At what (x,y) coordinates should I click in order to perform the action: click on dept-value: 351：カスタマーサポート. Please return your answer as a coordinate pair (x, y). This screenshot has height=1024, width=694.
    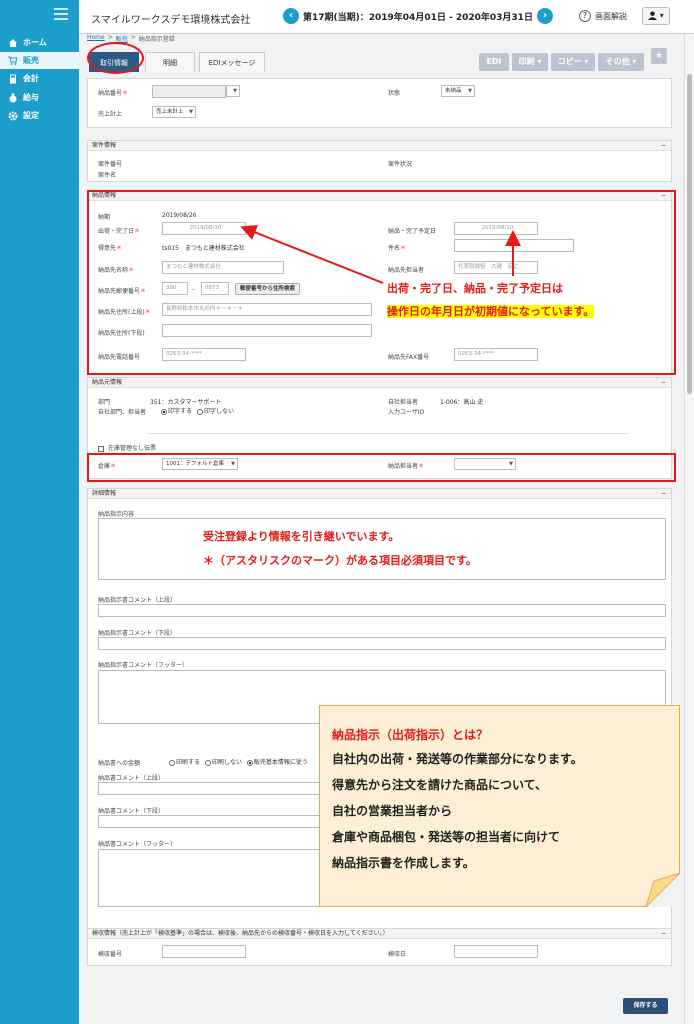
    Looking at the image, I should click on (186, 402).